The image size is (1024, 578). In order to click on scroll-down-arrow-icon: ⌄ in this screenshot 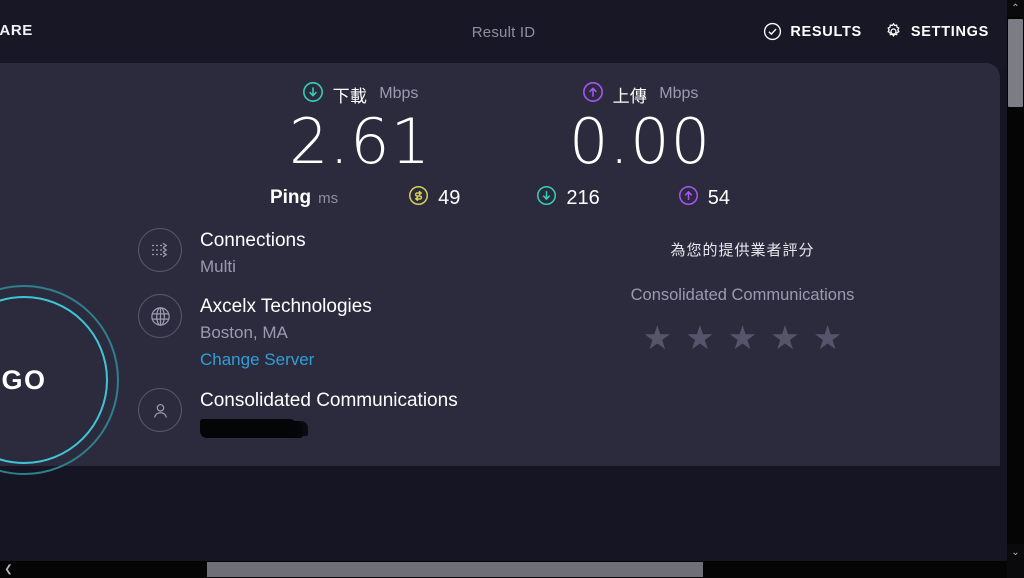, I will do `click(1015, 552)`.